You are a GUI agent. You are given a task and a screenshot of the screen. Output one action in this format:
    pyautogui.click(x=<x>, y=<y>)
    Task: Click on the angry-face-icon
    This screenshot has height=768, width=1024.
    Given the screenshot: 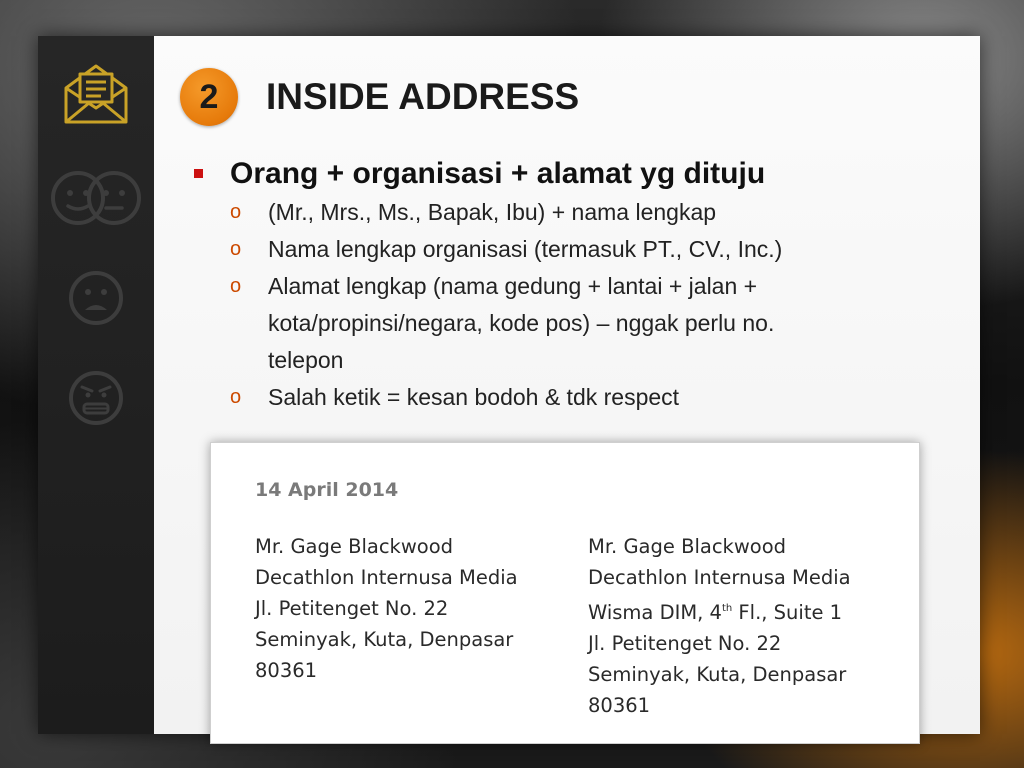 What is the action you would take?
    pyautogui.click(x=96, y=398)
    